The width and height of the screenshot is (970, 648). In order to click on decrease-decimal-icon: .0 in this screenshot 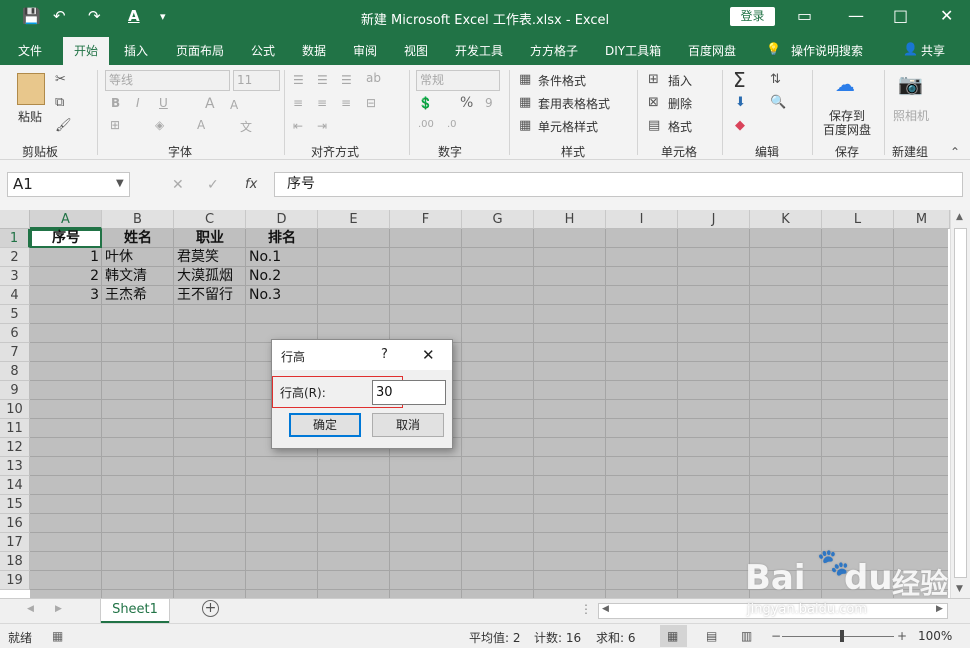, I will do `click(452, 124)`.